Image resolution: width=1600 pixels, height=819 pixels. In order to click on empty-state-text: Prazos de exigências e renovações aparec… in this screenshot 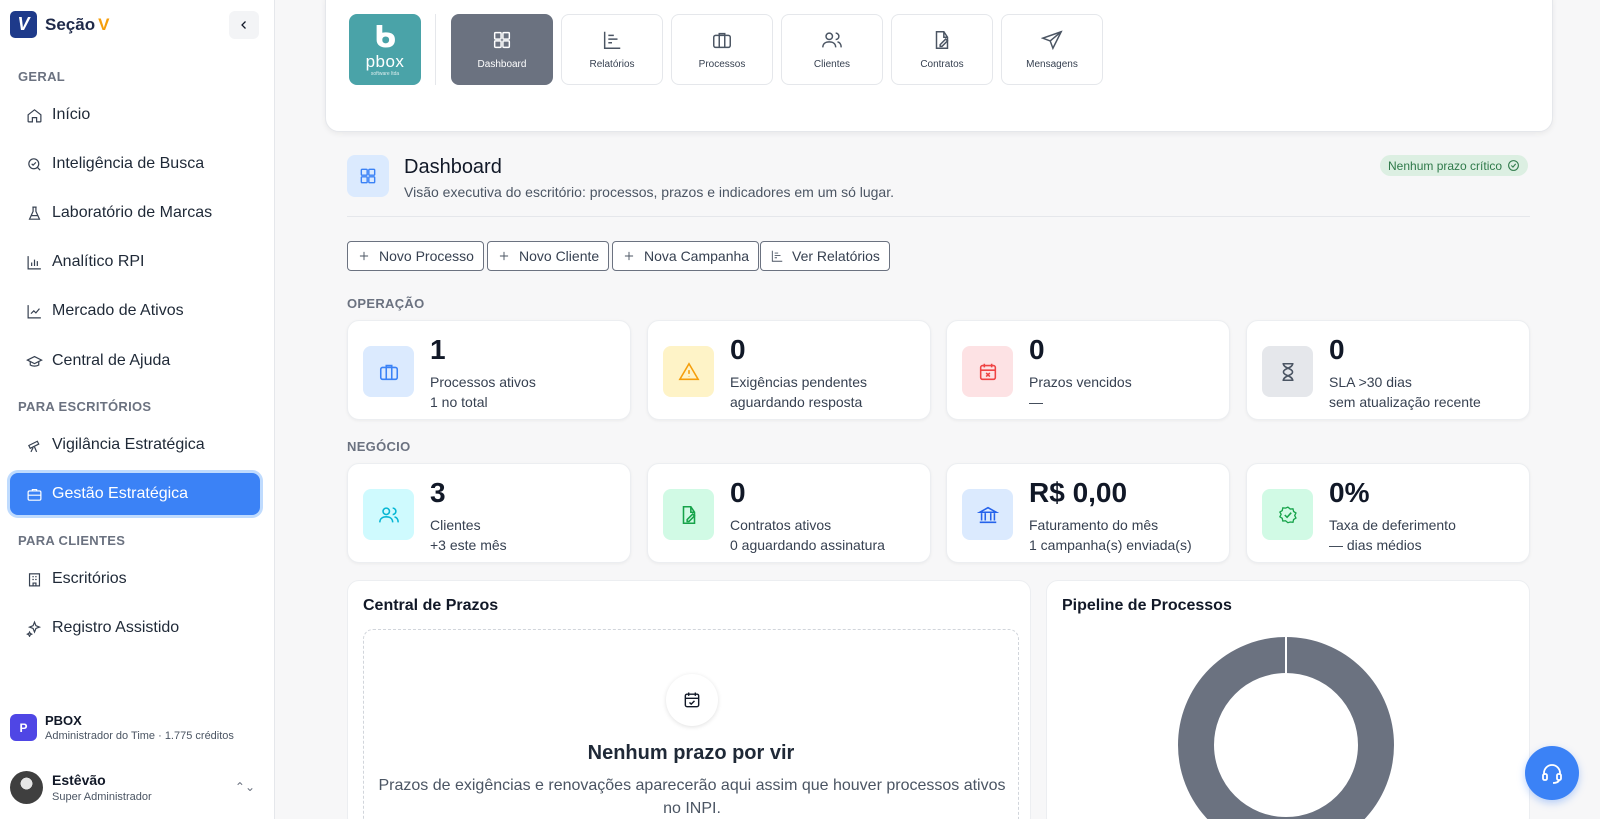, I will do `click(692, 797)`.